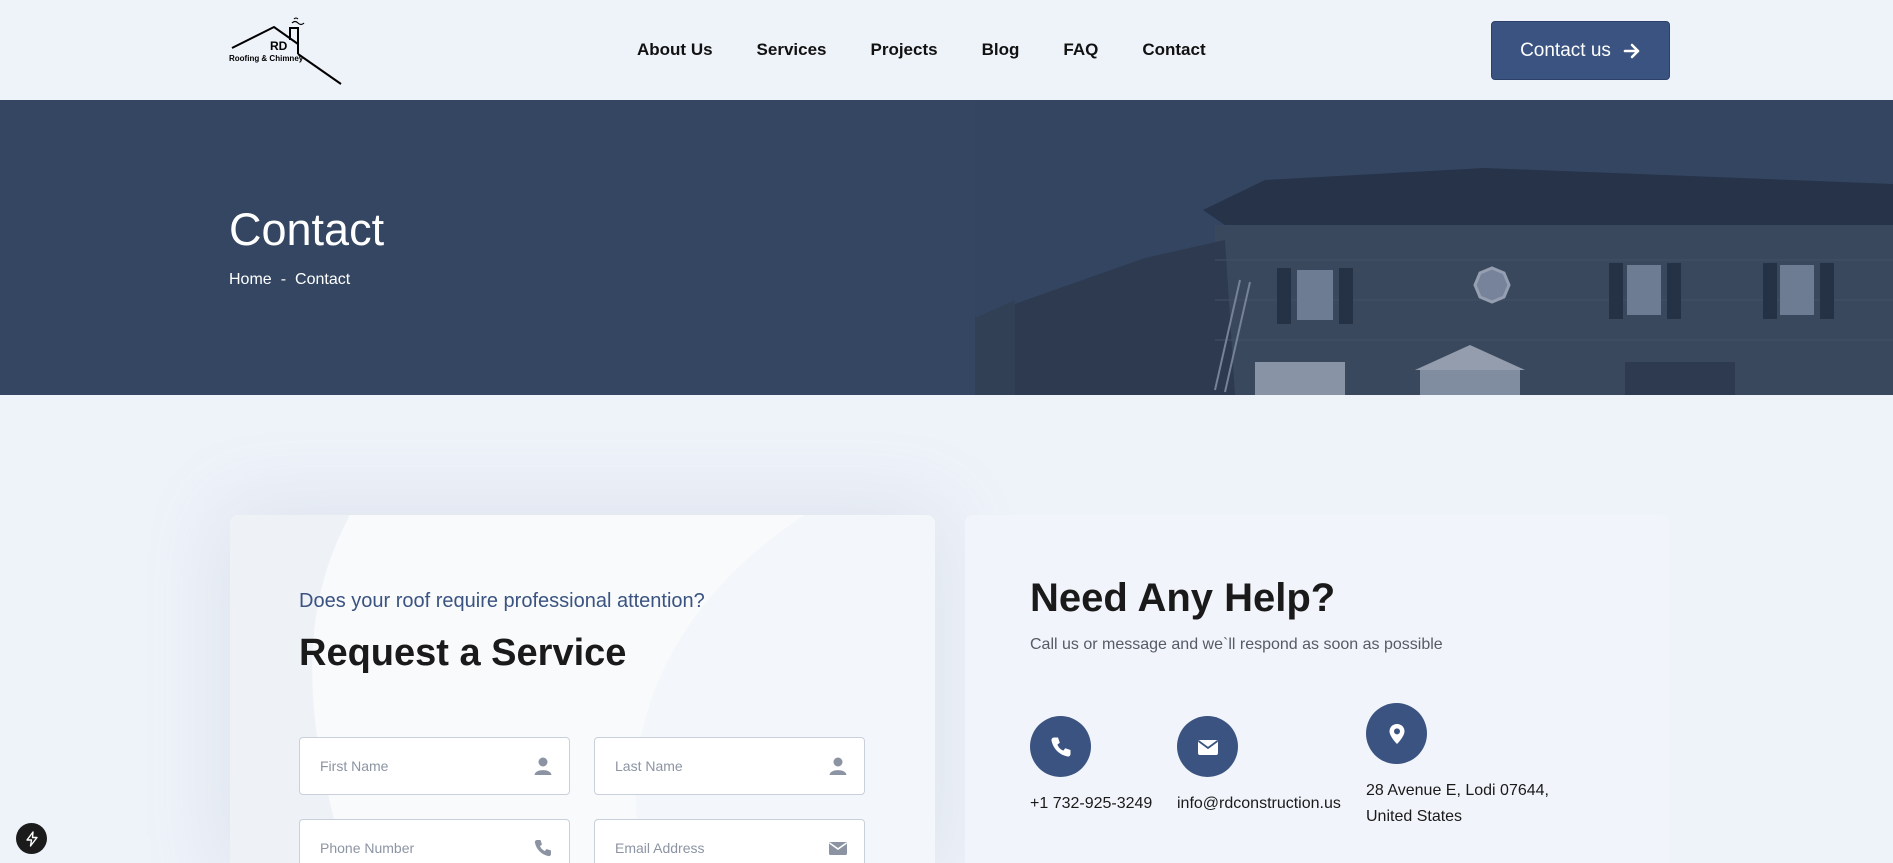  What do you see at coordinates (266, 58) in the screenshot?
I see `logo-text-sub: Roofing & Chimney` at bounding box center [266, 58].